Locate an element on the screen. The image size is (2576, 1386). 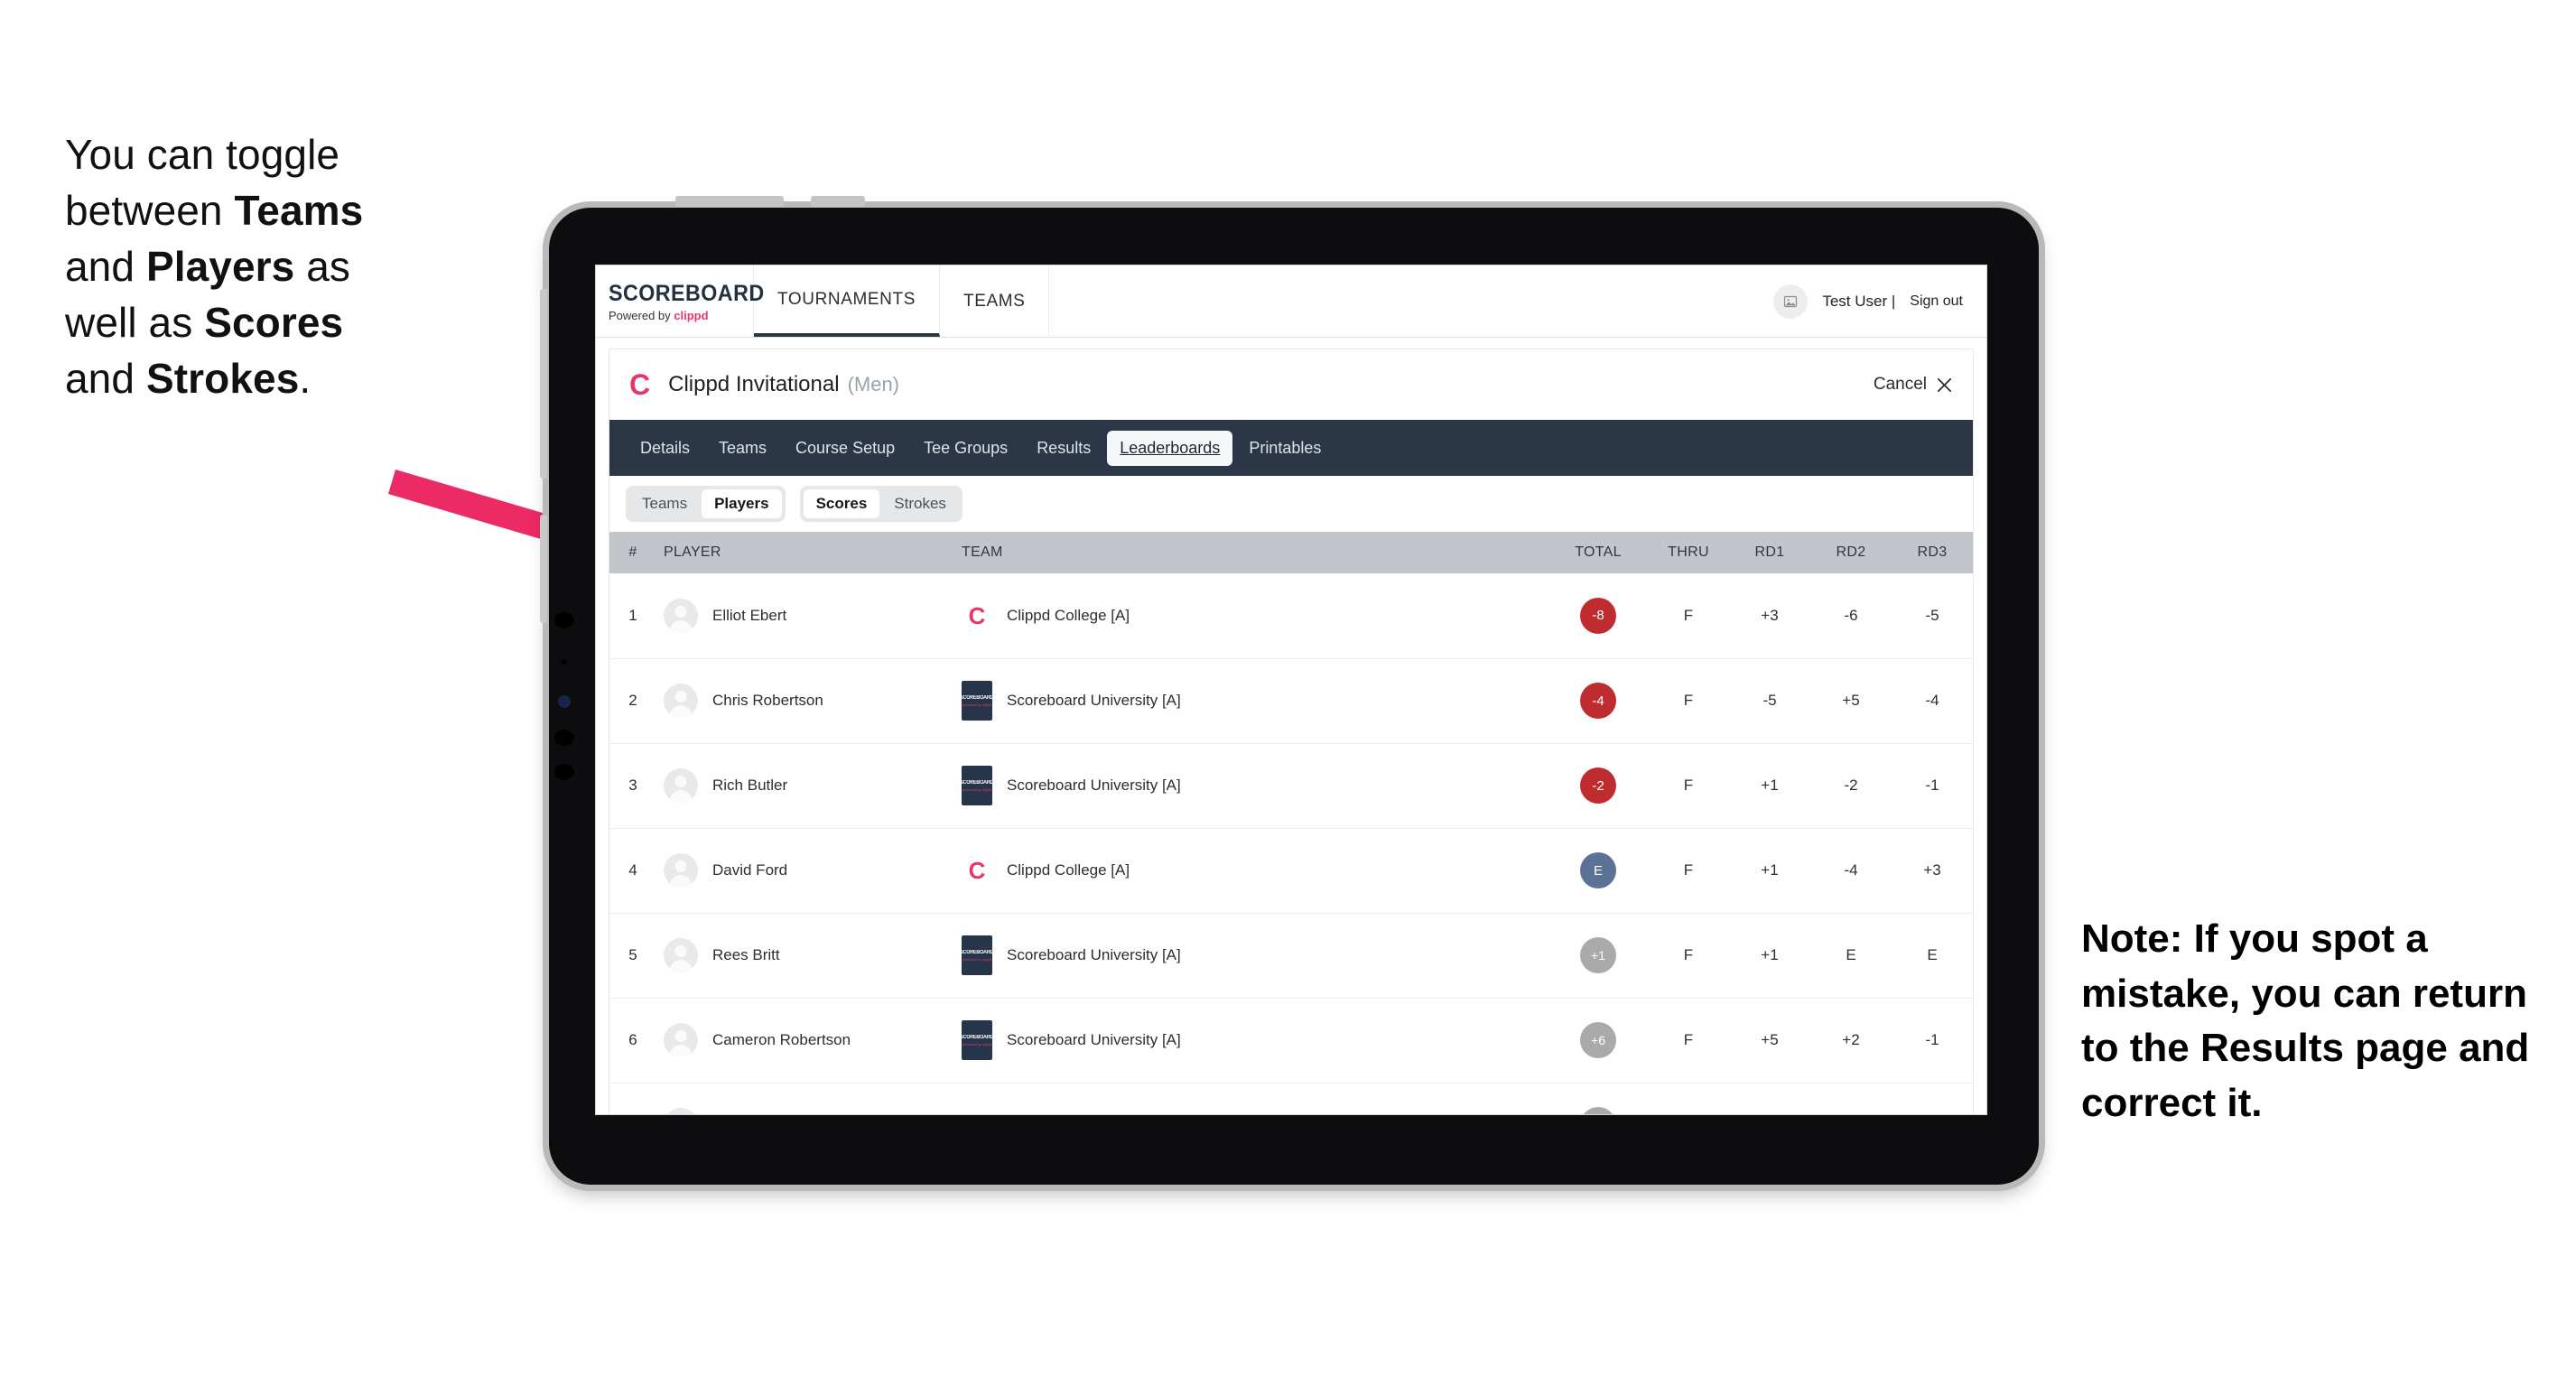
col-rd3: RD3 is located at coordinates (1933, 552).